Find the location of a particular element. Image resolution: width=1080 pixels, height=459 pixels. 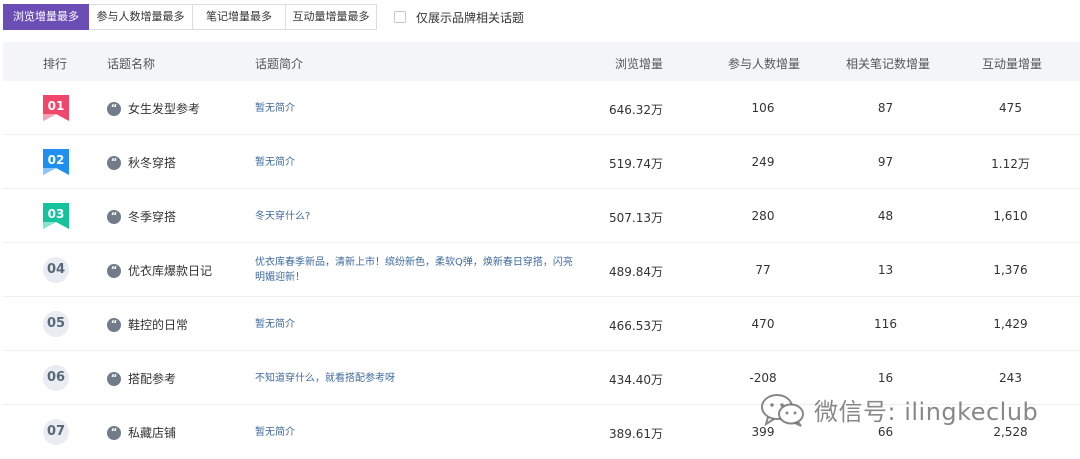

header-notes: 相关笔记数增量 is located at coordinates (888, 64).